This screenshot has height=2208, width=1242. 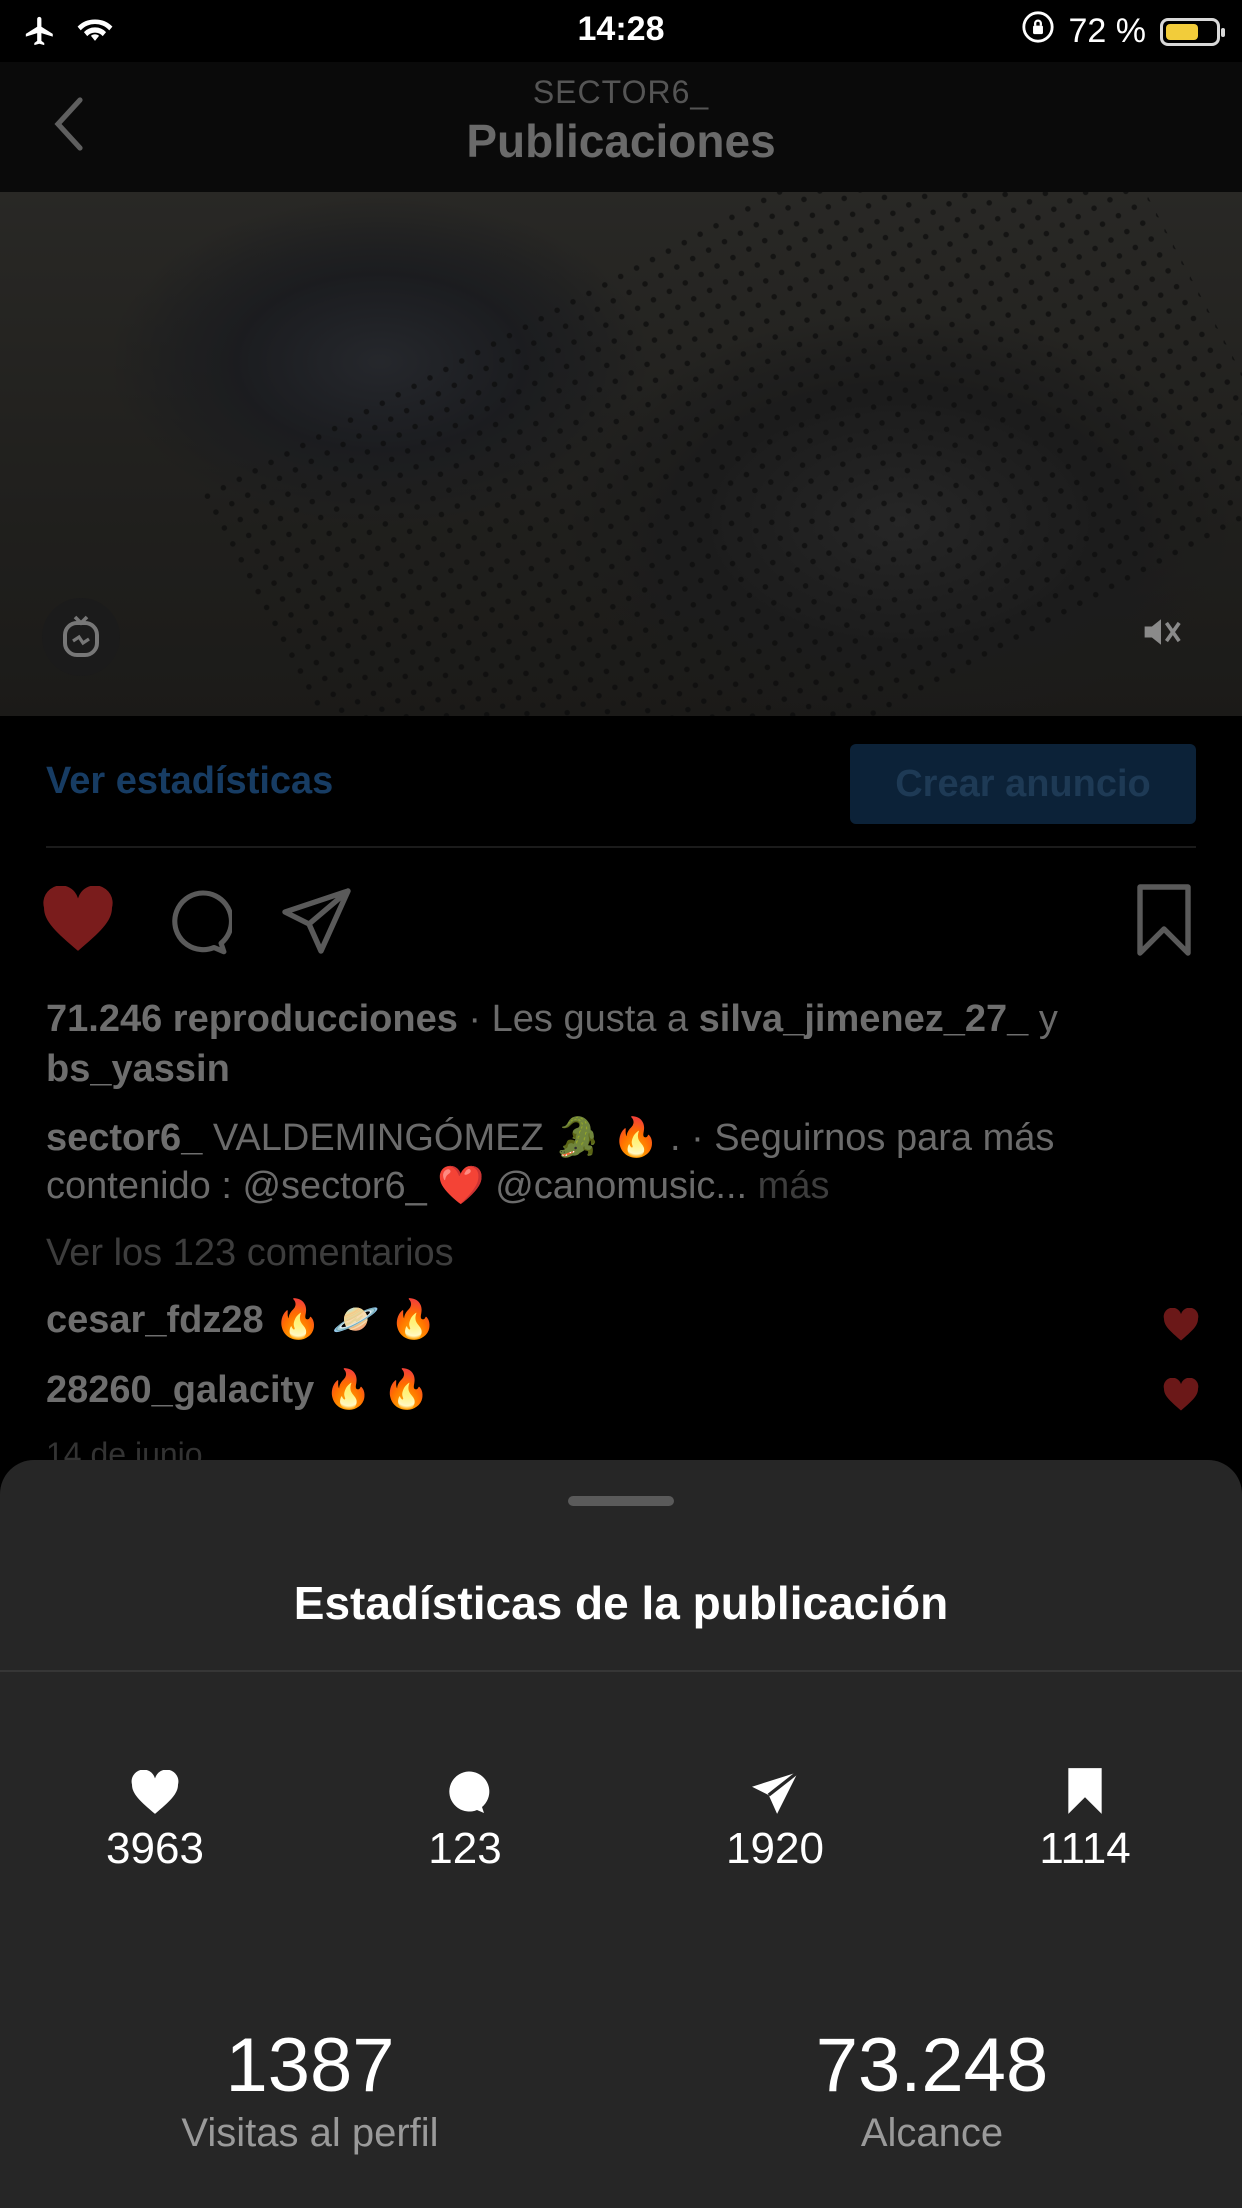 What do you see at coordinates (621, 31) in the screenshot?
I see `status-bar: 14:28 72 %` at bounding box center [621, 31].